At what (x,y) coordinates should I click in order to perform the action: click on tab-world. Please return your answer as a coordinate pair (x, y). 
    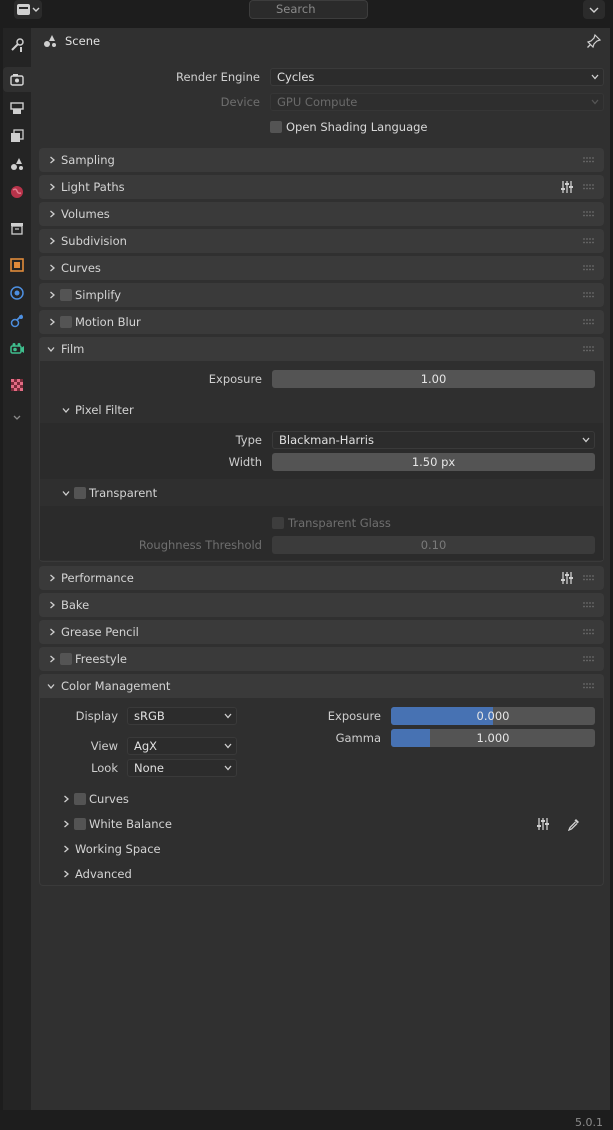
    Looking at the image, I should click on (17, 191).